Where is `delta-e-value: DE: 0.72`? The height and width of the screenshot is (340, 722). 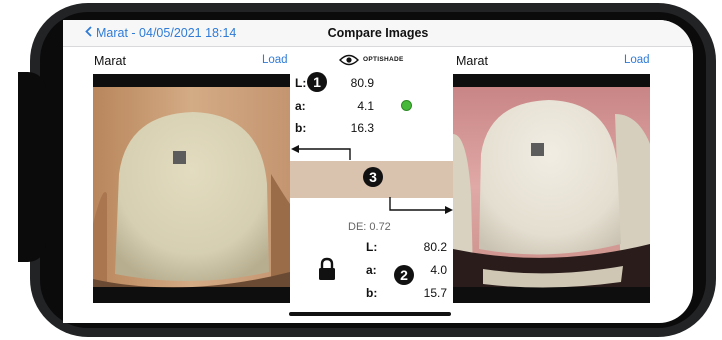
delta-e-value: DE: 0.72 is located at coordinates (369, 227).